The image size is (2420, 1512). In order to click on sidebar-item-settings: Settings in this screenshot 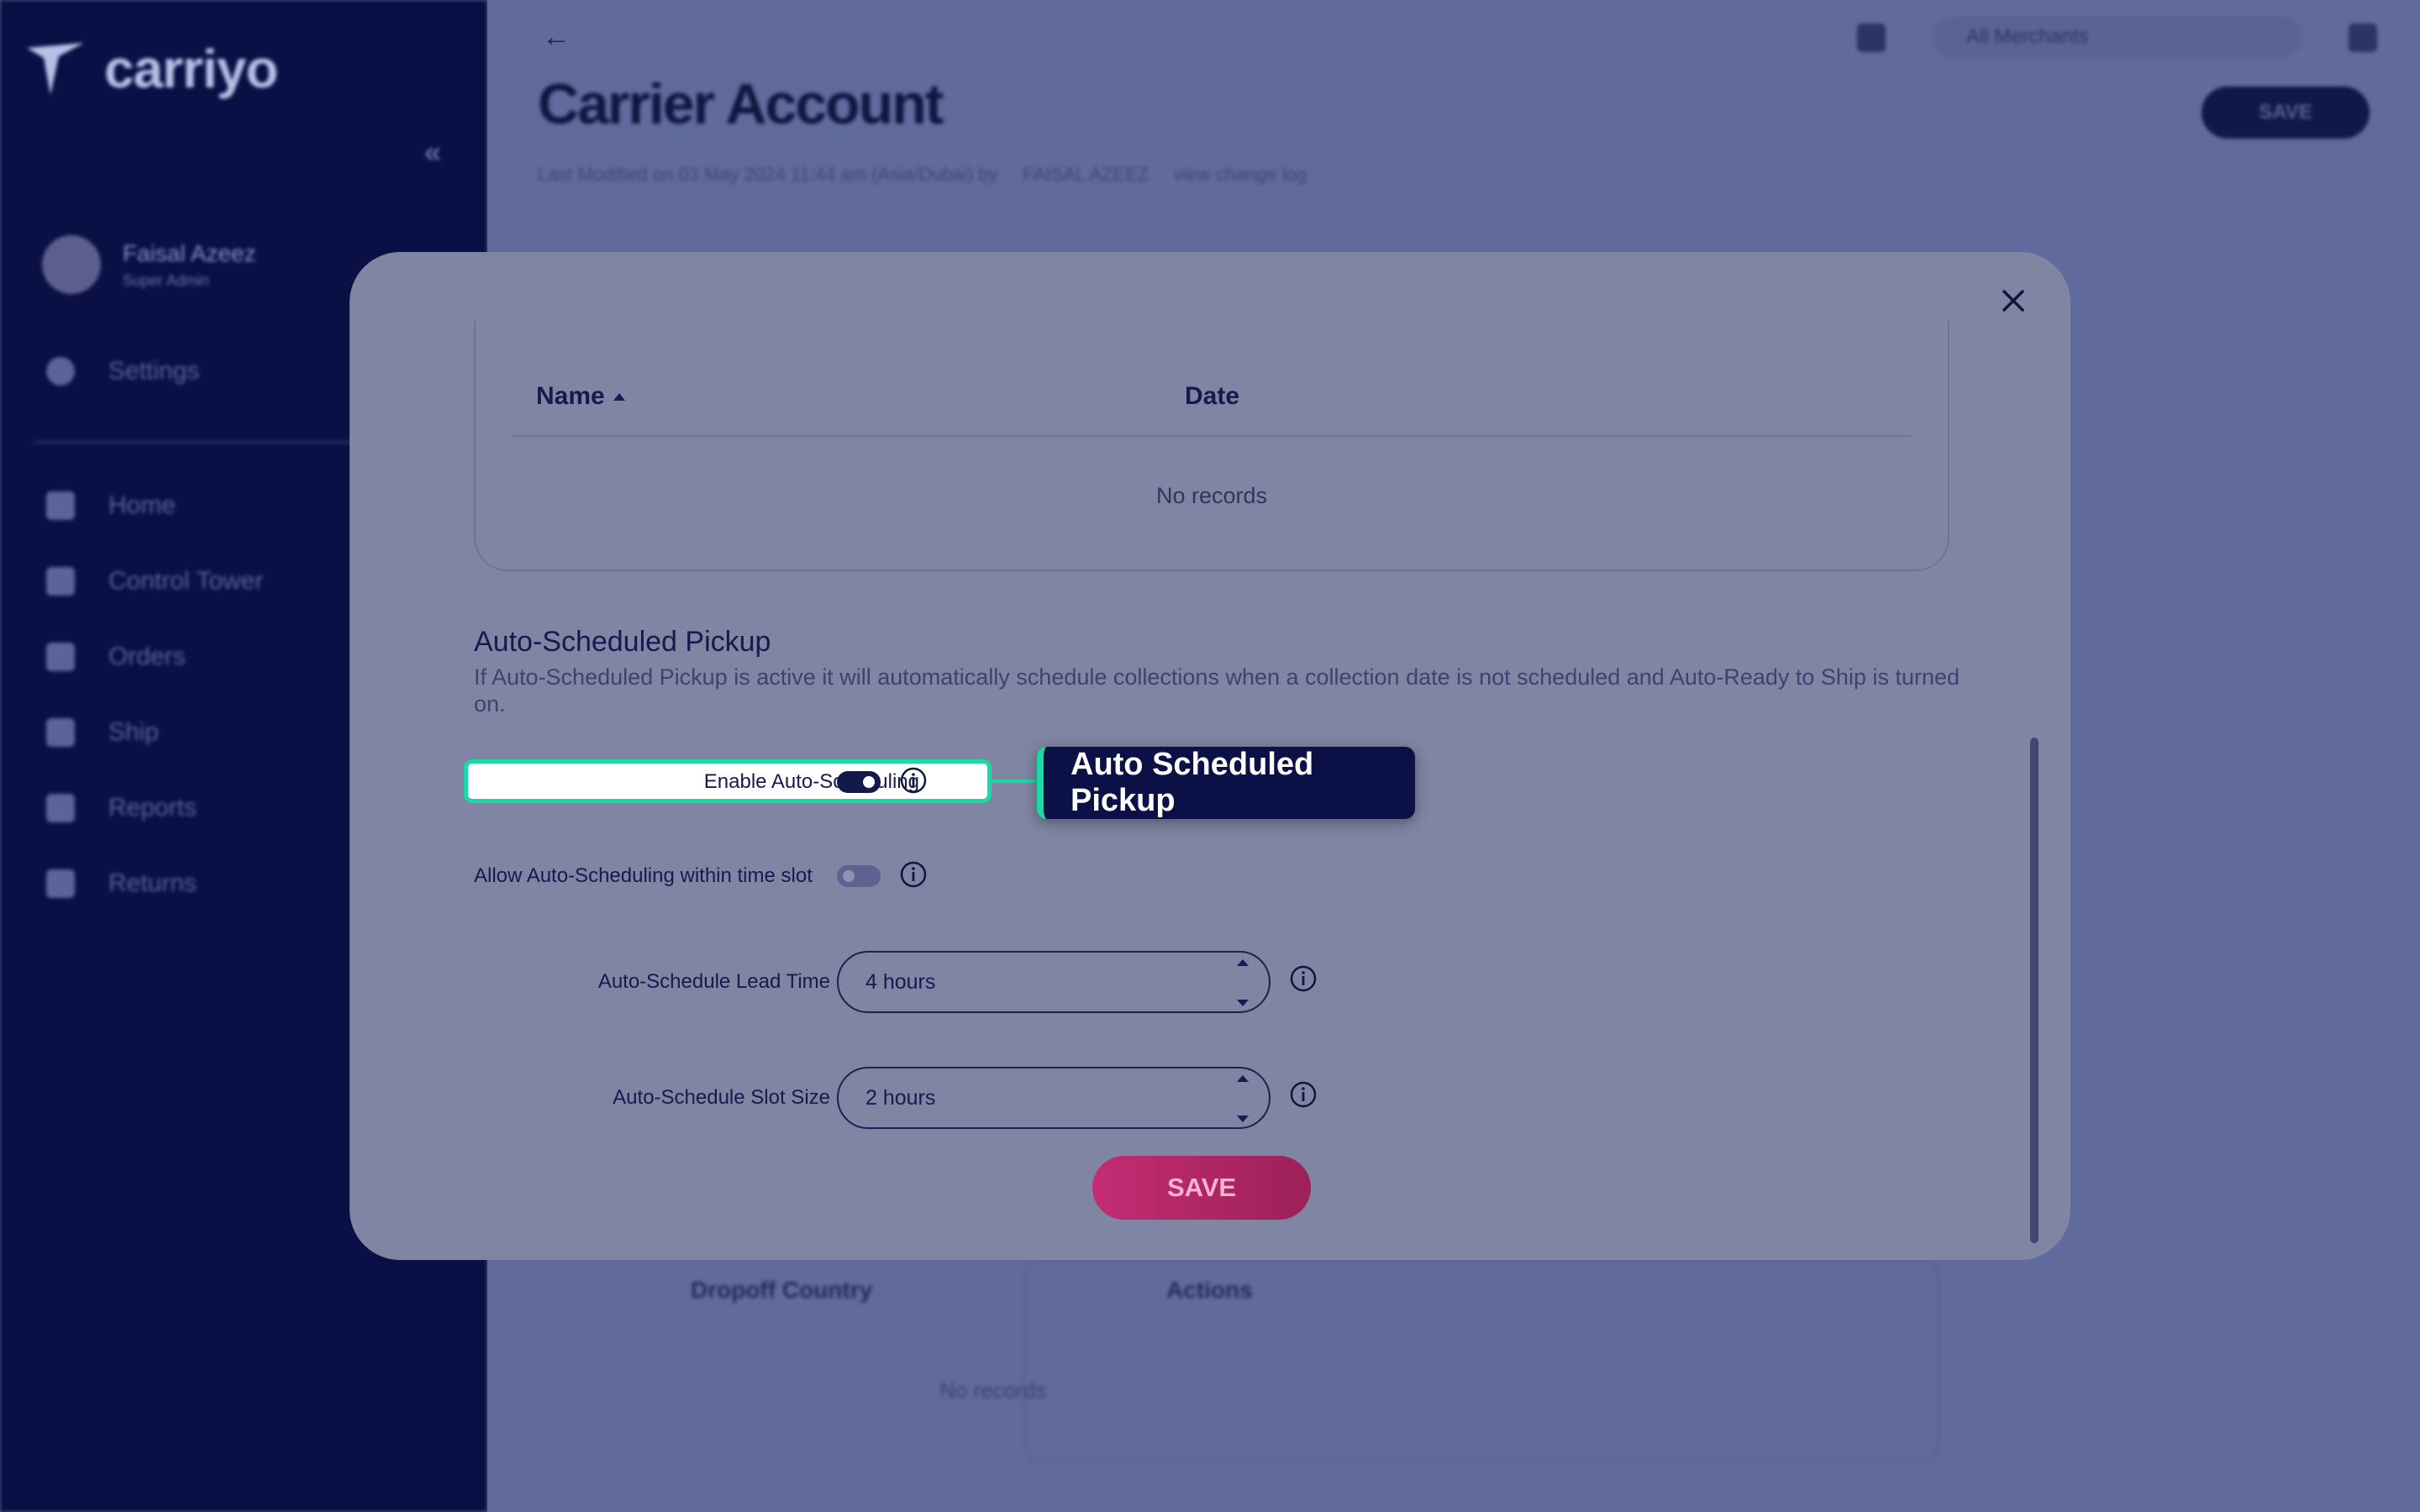, I will do `click(123, 371)`.